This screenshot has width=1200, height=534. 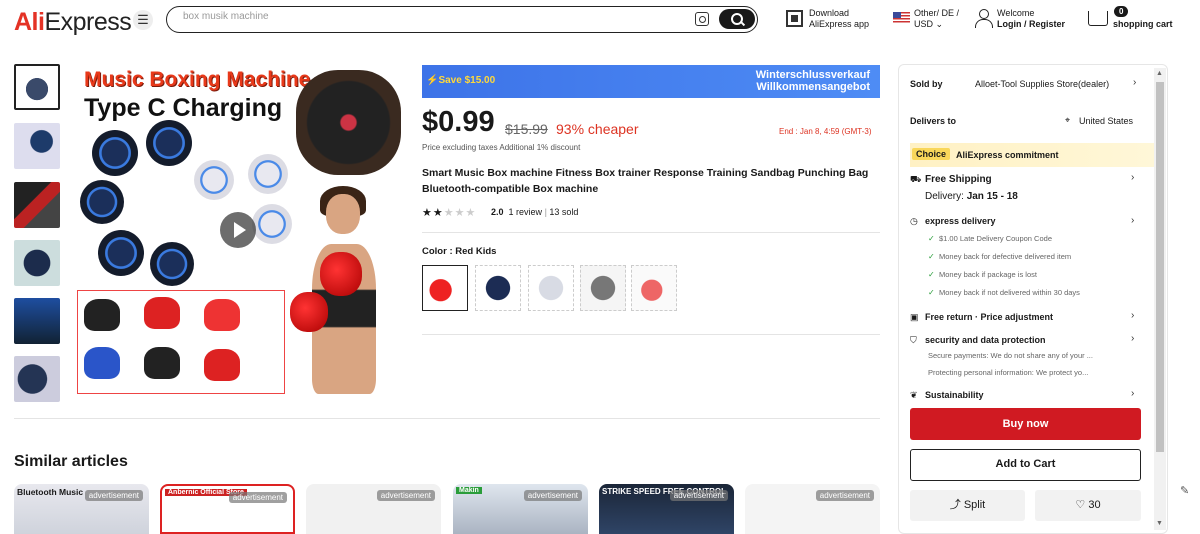 I want to click on image-title-line2: Type C Charging, so click(x=183, y=108).